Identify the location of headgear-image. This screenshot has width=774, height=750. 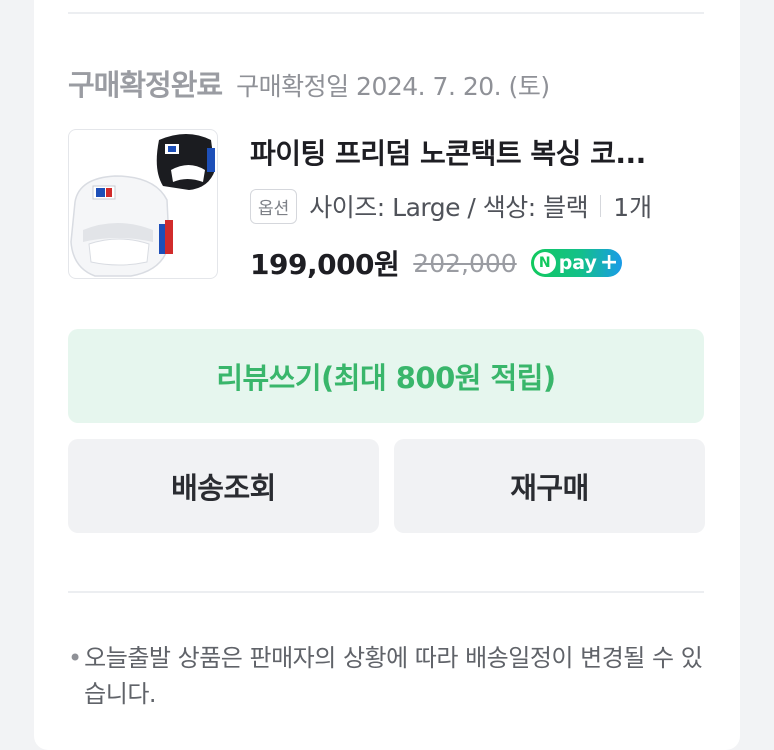
(142, 205).